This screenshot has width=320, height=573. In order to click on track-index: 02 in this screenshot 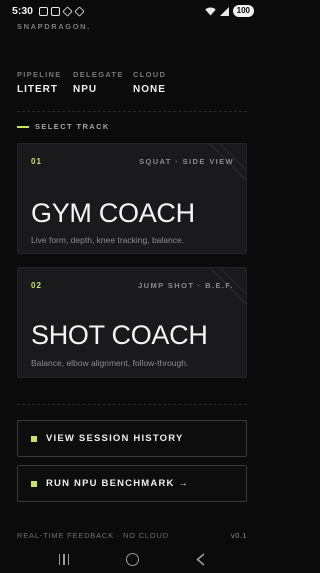, I will do `click(36, 285)`.